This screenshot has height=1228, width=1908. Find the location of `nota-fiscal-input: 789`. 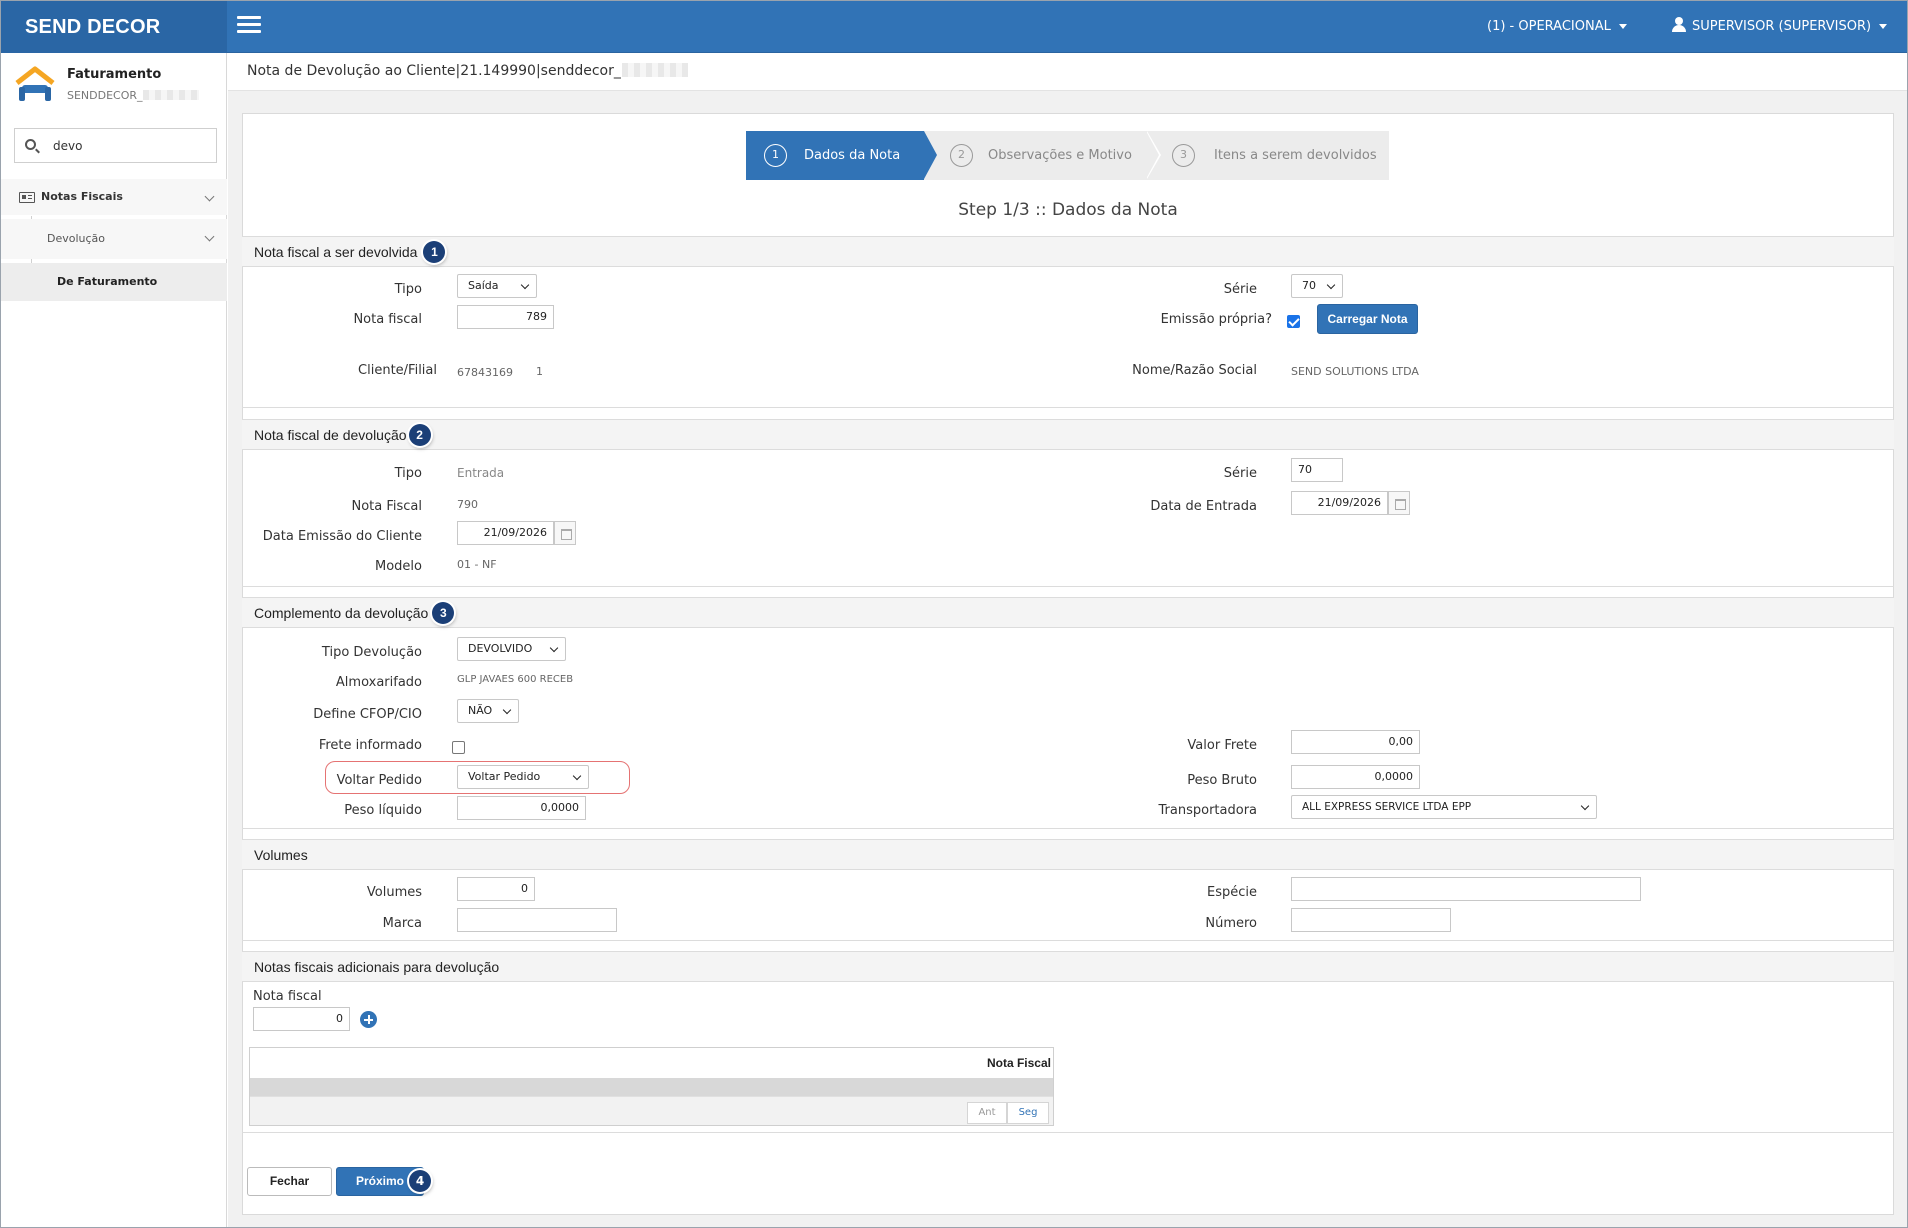

nota-fiscal-input: 789 is located at coordinates (505, 317).